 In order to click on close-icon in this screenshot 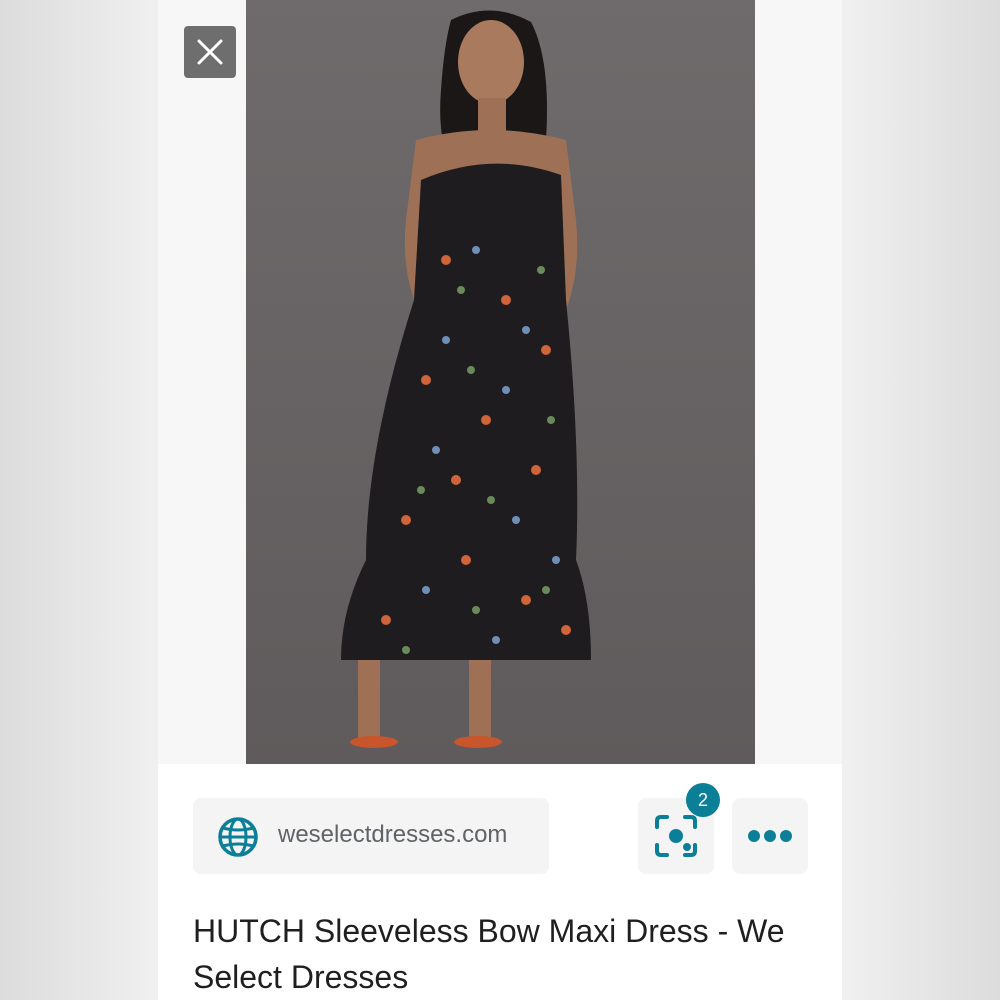, I will do `click(210, 52)`.